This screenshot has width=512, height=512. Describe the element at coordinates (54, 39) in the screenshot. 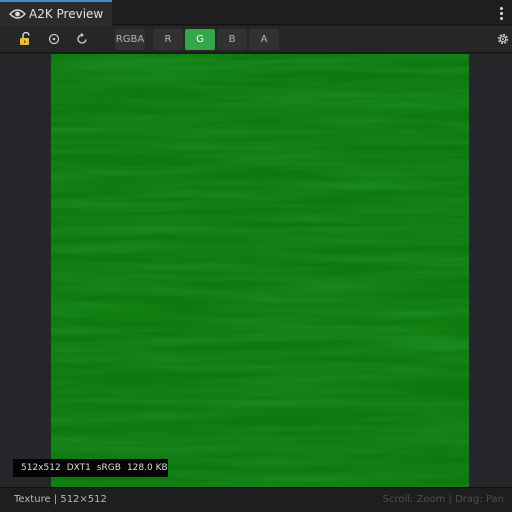

I see `target-icon` at that location.